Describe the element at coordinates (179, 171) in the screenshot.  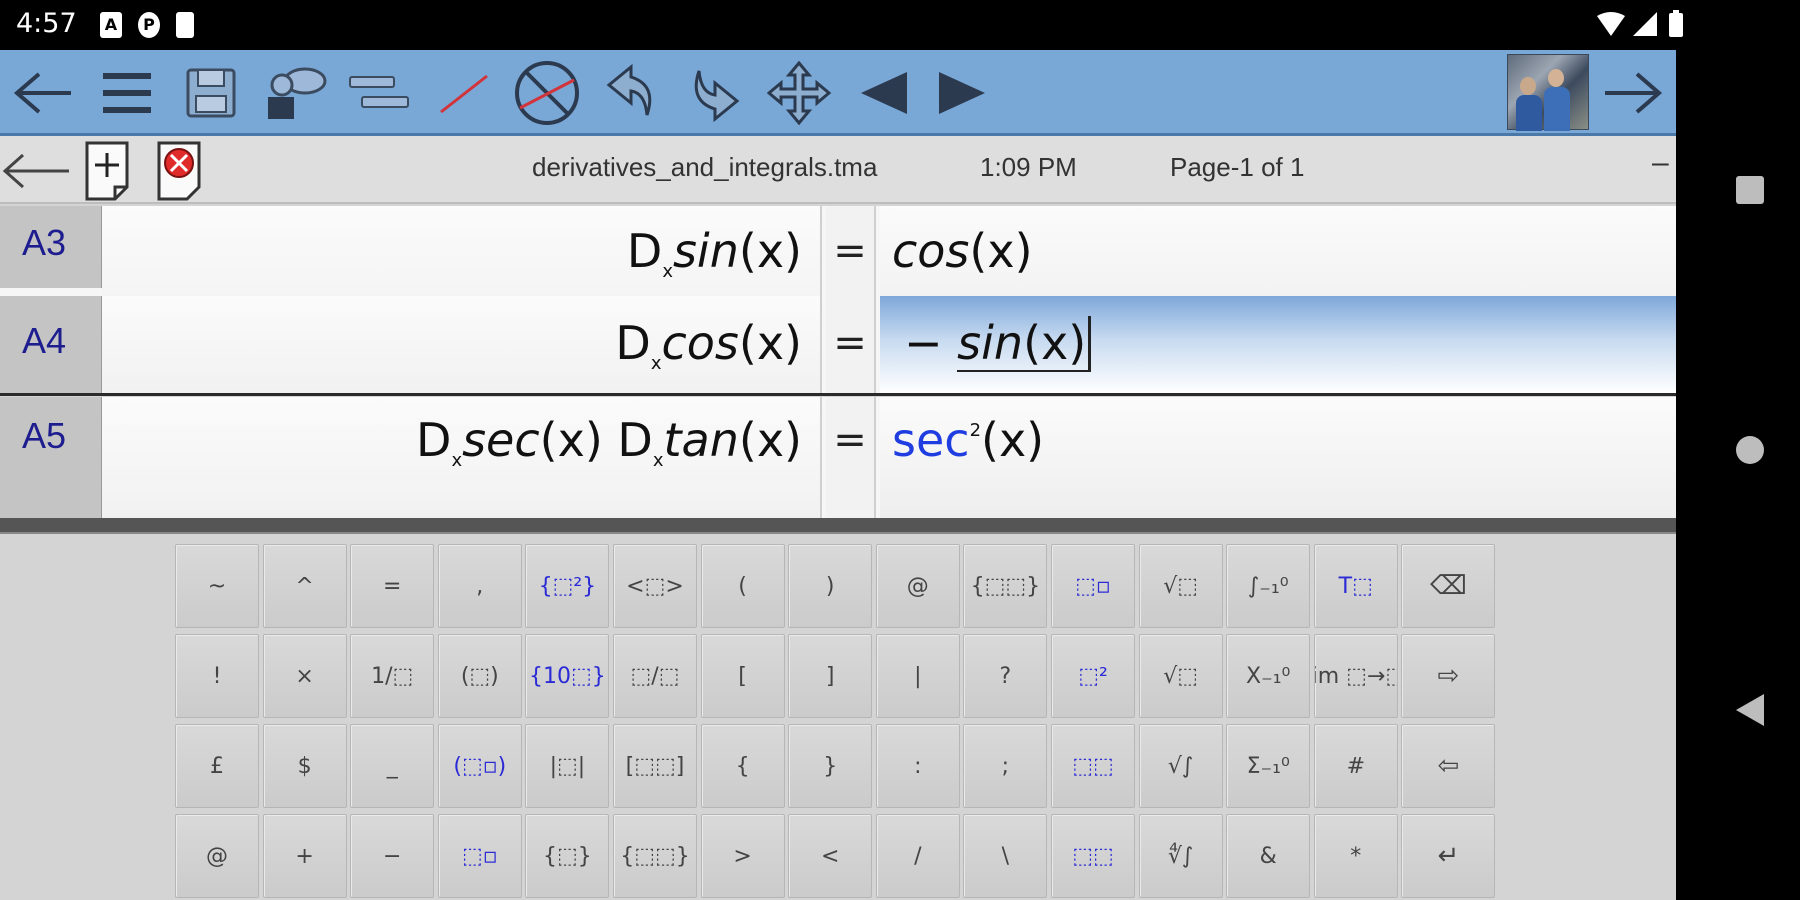
I see `delete-page-icon` at that location.